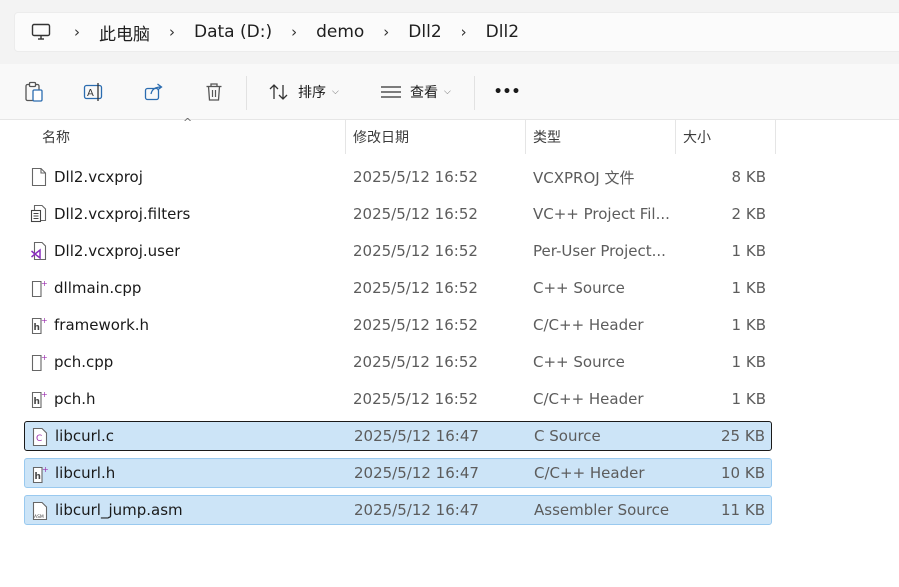  What do you see at coordinates (117, 251) in the screenshot?
I see `file-name: Dll2.vcxproj.user` at bounding box center [117, 251].